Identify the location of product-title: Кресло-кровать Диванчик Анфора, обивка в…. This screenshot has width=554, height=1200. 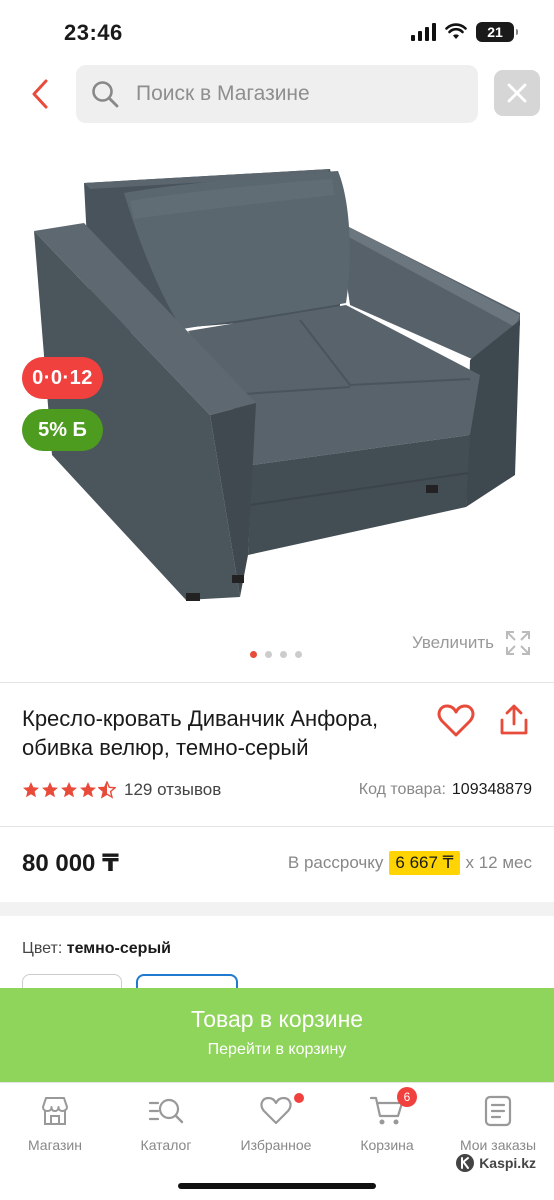
(200, 733).